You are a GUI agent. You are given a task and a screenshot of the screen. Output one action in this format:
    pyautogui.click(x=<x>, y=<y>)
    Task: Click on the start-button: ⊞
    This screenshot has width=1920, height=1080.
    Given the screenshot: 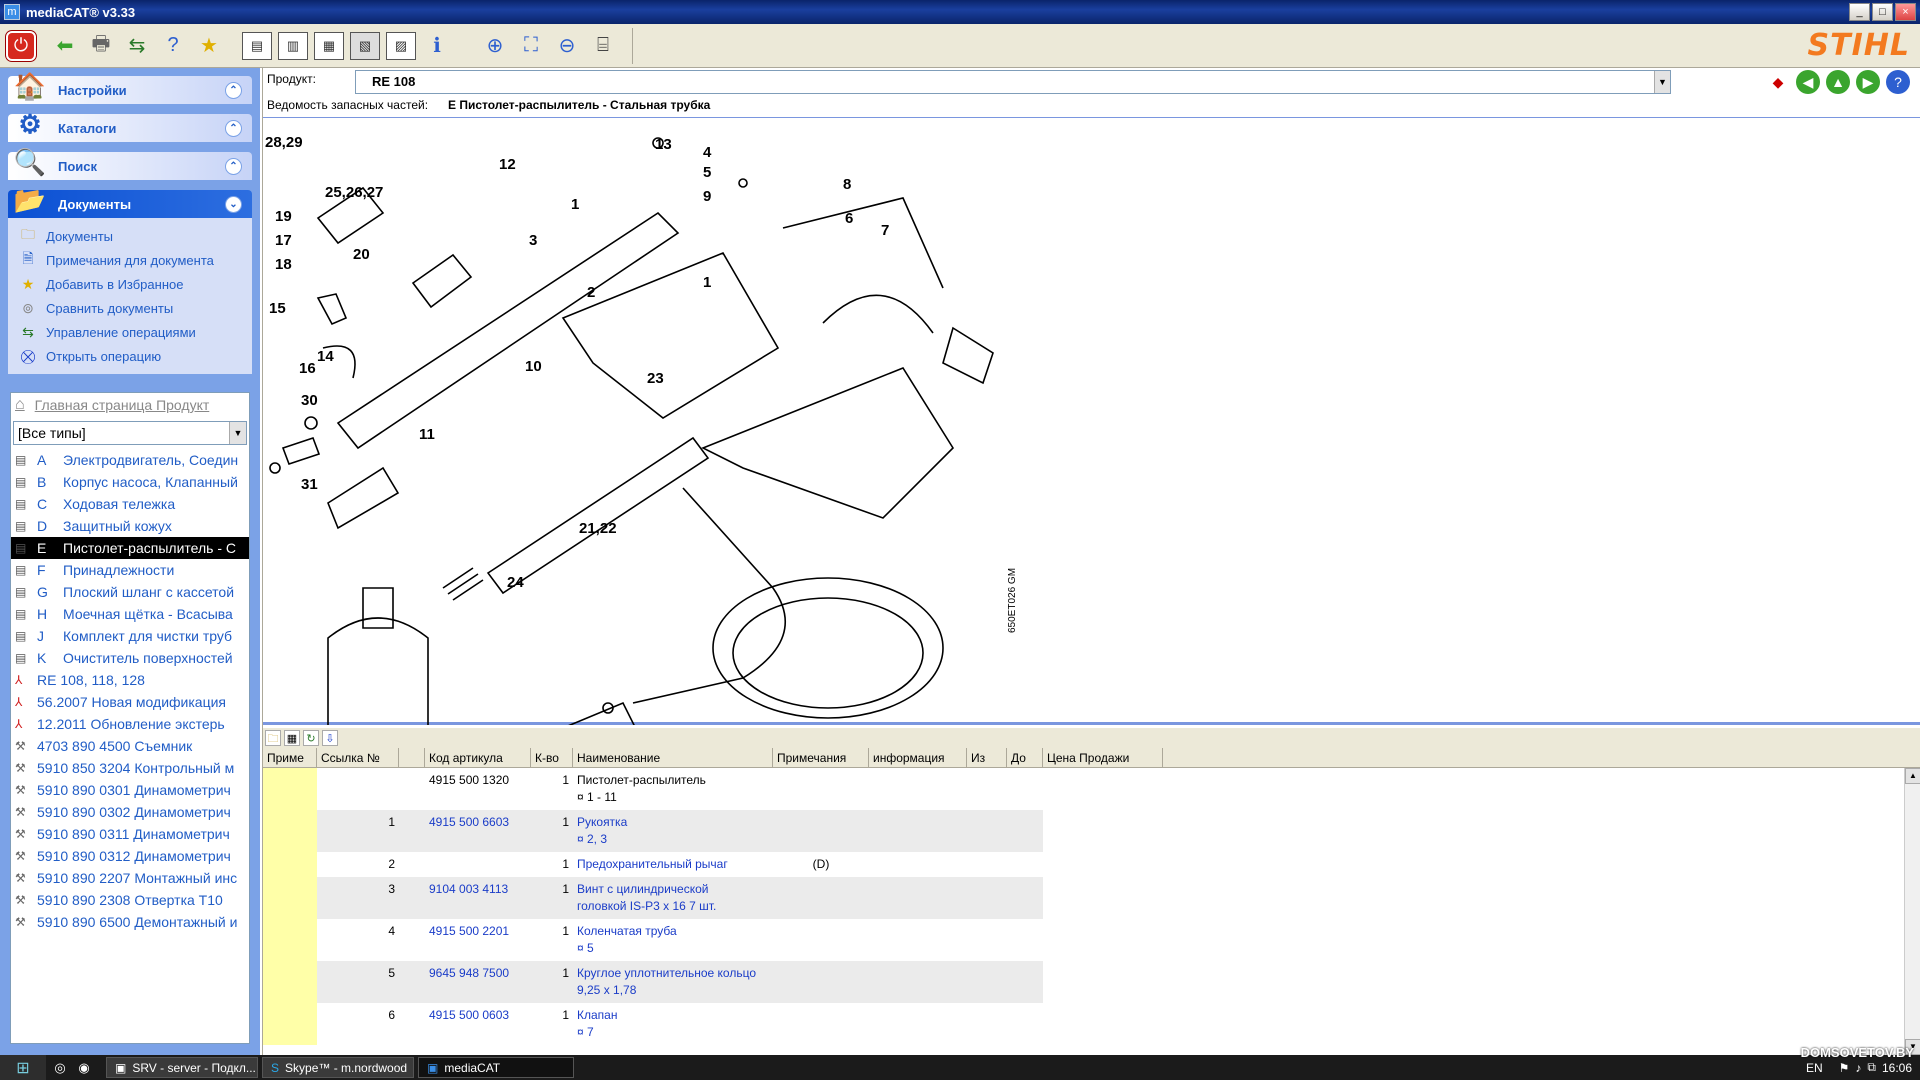 What is the action you would take?
    pyautogui.click(x=23, y=1067)
    